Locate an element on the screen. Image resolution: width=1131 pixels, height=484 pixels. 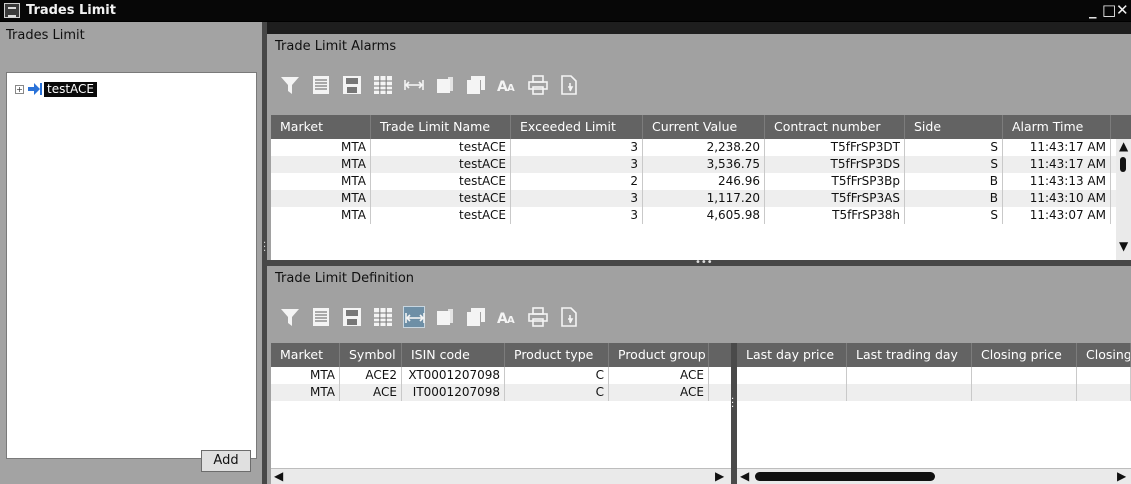
svg-text: A is located at coordinates (511, 320).